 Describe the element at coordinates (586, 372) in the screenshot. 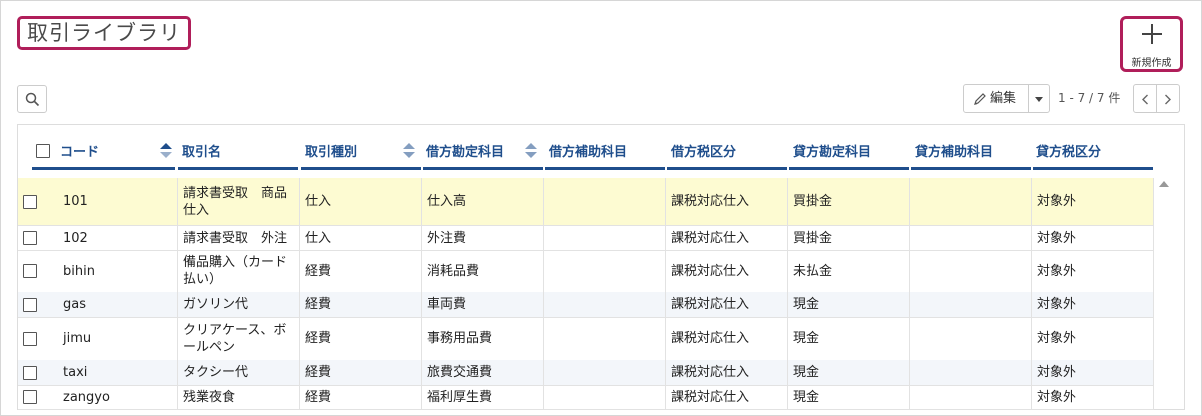

I see `table-row: taxi タクシー代 経費 旅費交通費 課税対応仕入 現金 対象外` at that location.